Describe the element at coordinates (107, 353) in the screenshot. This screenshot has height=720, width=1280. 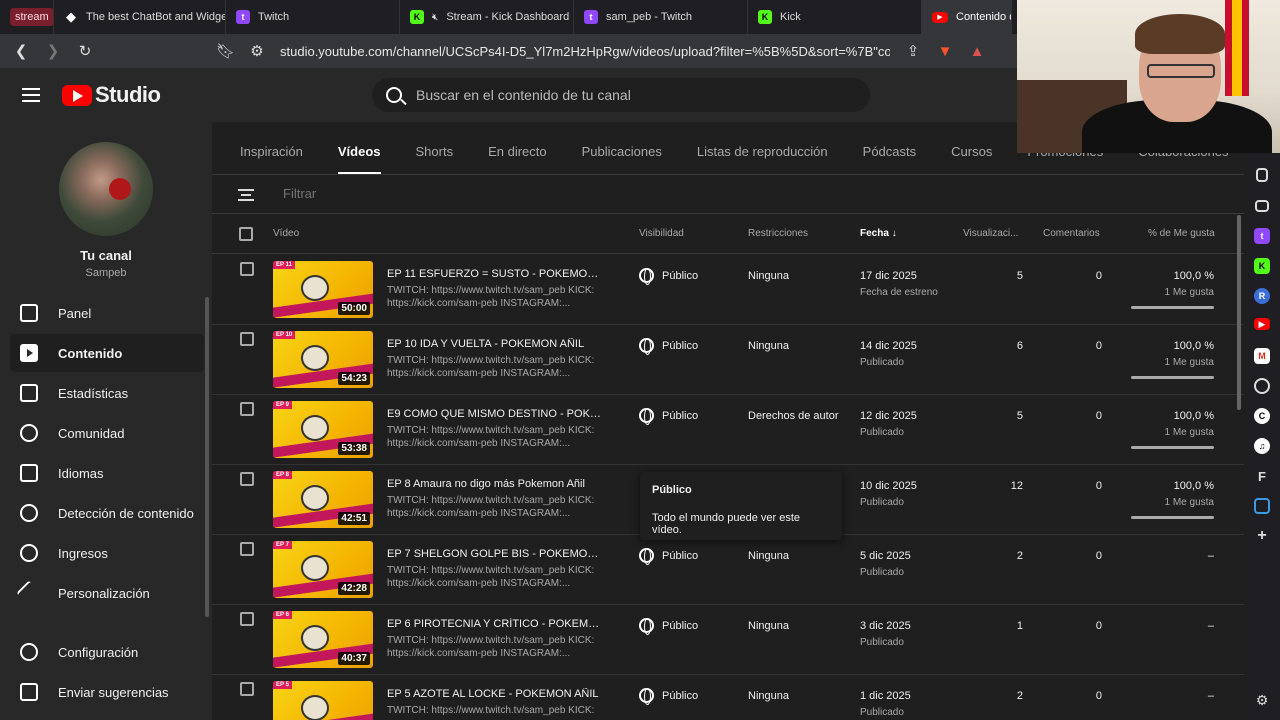
I see `sidebar-item-contenido: Contenido` at that location.